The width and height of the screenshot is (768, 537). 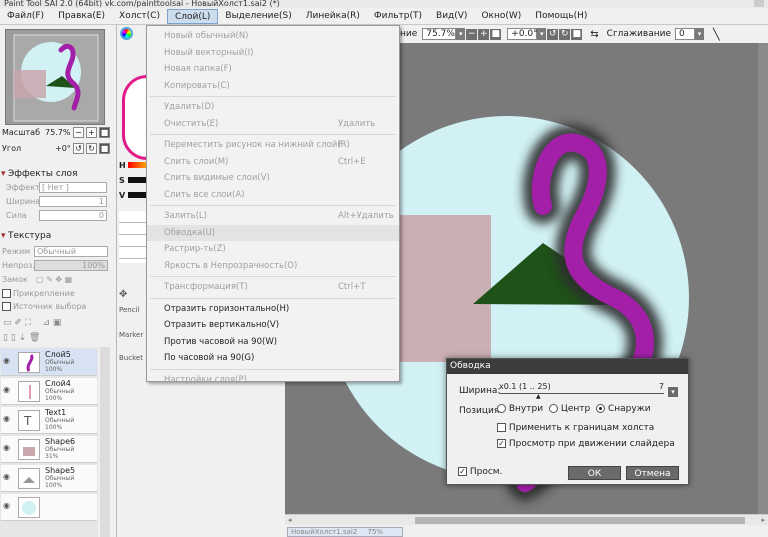 I want to click on layer-menu-item: Очистить(E) Удалить, so click(x=273, y=124).